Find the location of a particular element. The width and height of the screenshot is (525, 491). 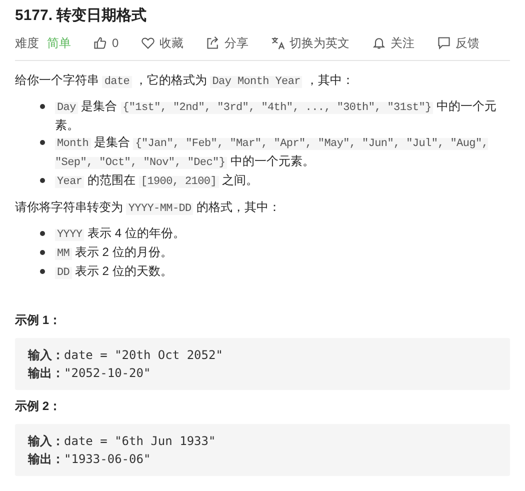

list-item-text: Month 是集合 {"Jan", "Feb", "Mar", "Apr", "May", "Jun", "Jul", "Aug", "Sep", "Oct", "Nov", "Dec"} 中的一个元素。 is located at coordinates (272, 152).